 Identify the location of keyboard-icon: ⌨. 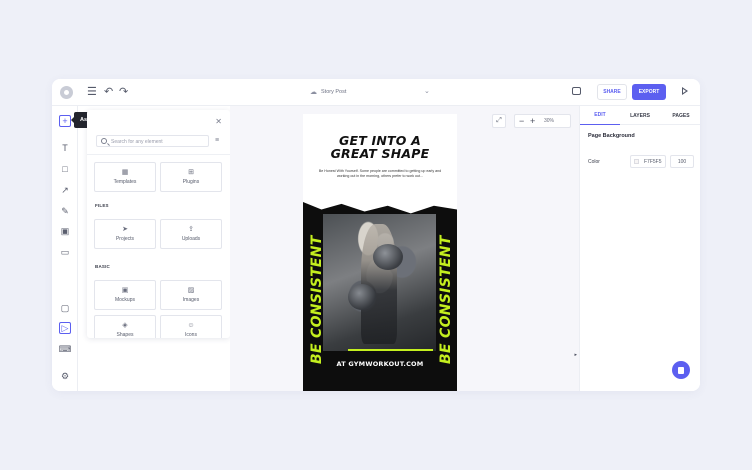
(65, 349).